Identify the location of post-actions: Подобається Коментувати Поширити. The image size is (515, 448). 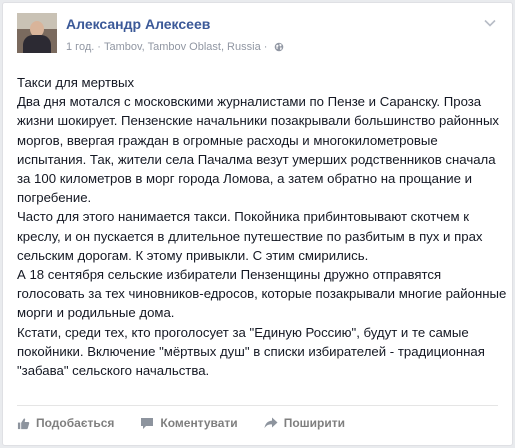
(194, 423).